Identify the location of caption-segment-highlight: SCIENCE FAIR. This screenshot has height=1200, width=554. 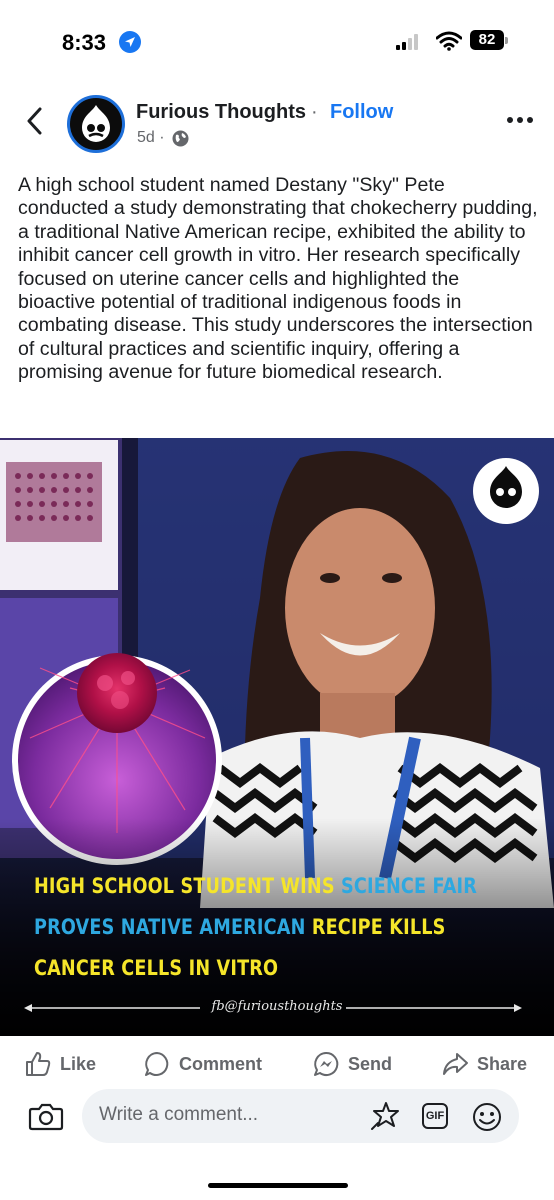
(409, 886).